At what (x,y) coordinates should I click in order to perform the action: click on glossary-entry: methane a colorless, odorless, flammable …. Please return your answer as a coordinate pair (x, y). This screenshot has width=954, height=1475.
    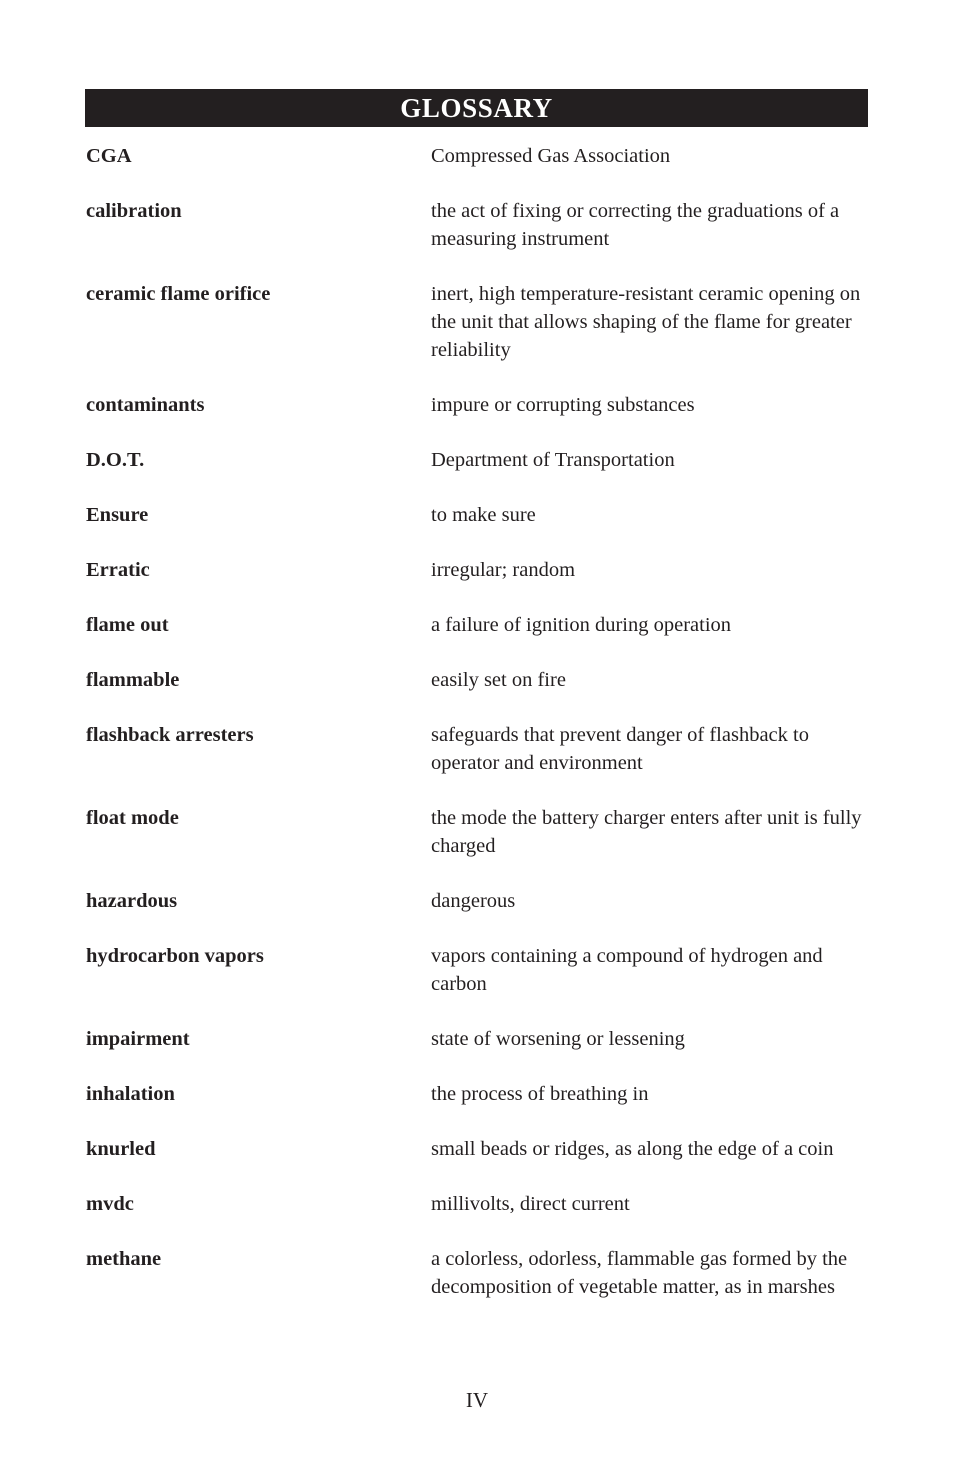
    Looking at the image, I should click on (481, 1273).